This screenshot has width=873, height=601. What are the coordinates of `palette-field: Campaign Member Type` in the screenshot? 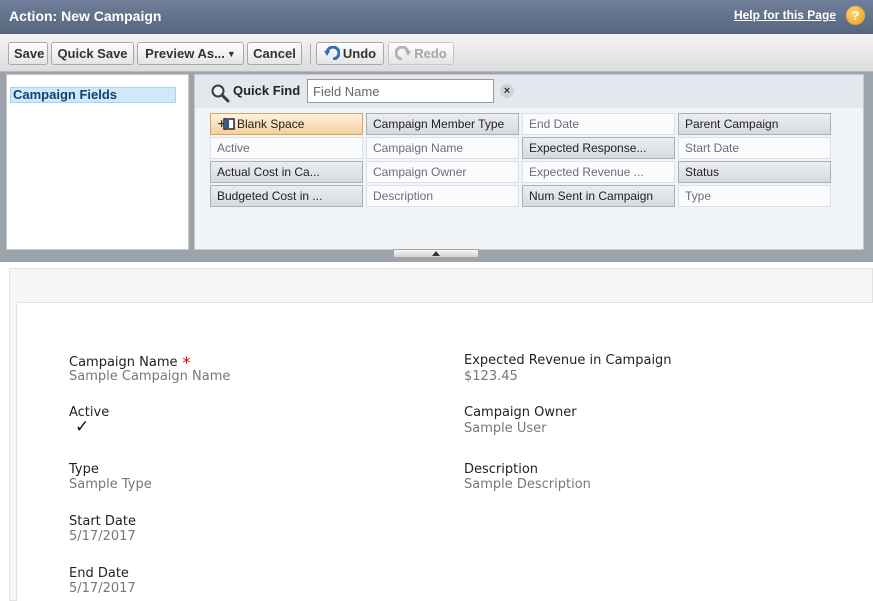 It's located at (442, 124).